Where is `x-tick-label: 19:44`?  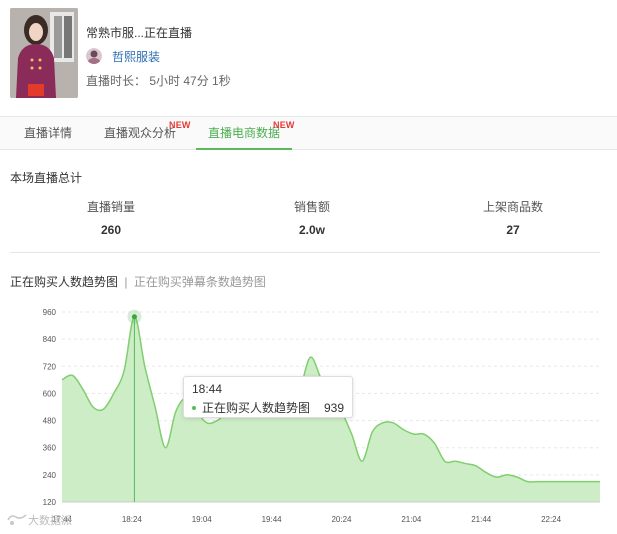 x-tick-label: 19:44 is located at coordinates (272, 519).